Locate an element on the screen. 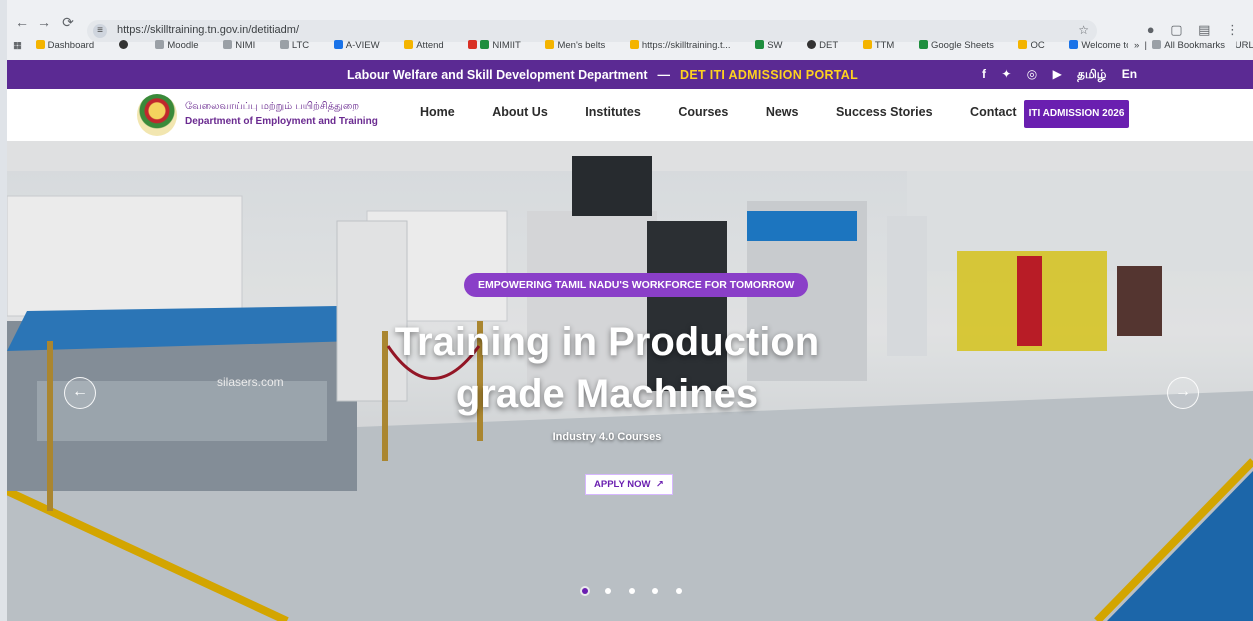 This screenshot has height=621, width=1253. arrow-left-icon: ← is located at coordinates (80, 391).